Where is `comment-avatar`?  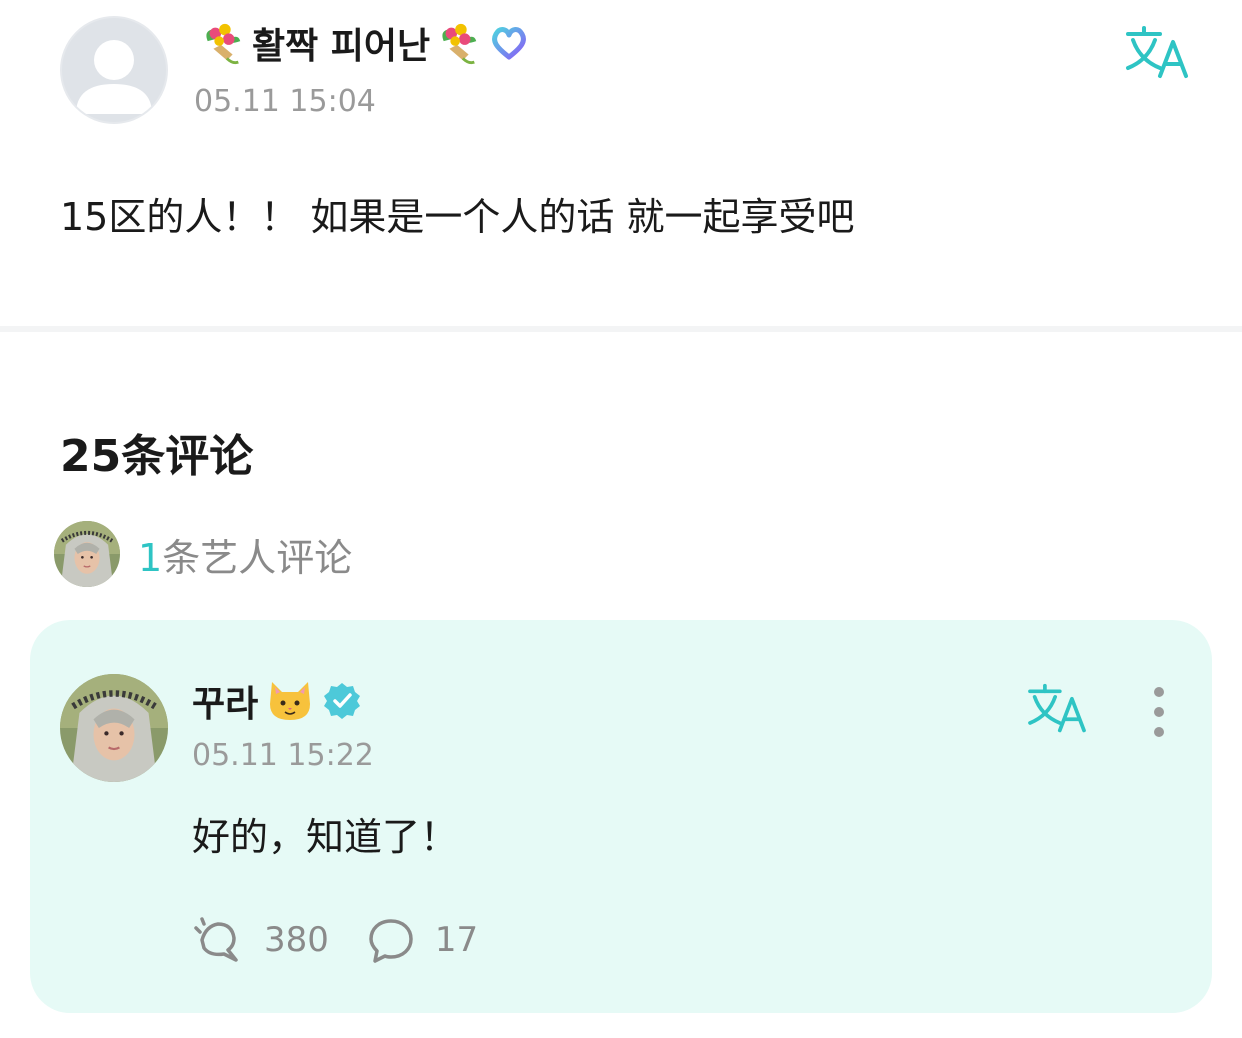
comment-avatar is located at coordinates (114, 728).